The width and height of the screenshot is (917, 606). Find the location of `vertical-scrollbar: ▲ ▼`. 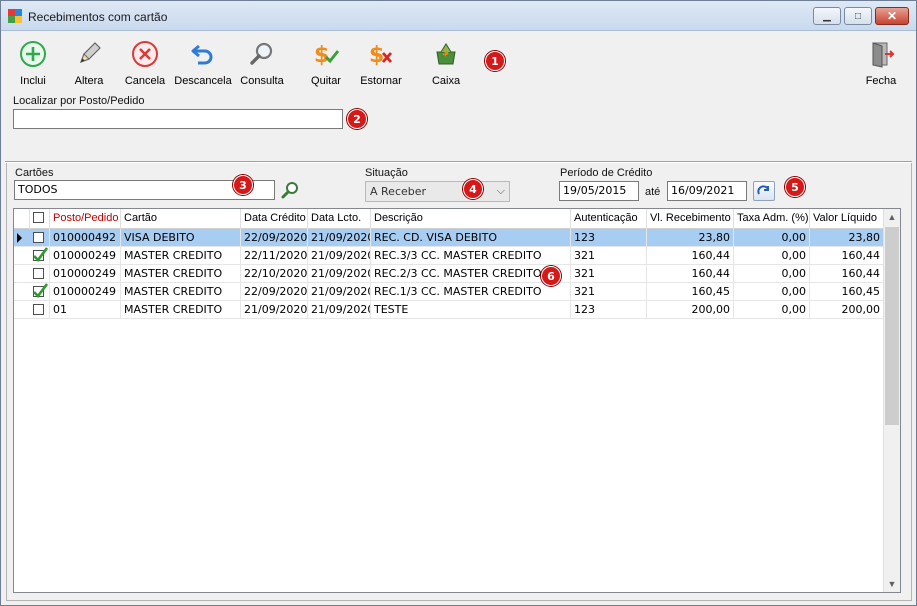

vertical-scrollbar: ▲ ▼ is located at coordinates (891, 400).